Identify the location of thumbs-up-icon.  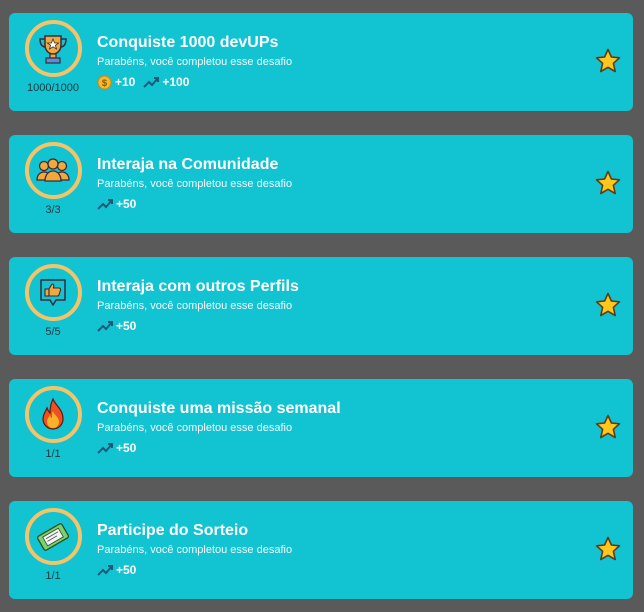
(53, 292).